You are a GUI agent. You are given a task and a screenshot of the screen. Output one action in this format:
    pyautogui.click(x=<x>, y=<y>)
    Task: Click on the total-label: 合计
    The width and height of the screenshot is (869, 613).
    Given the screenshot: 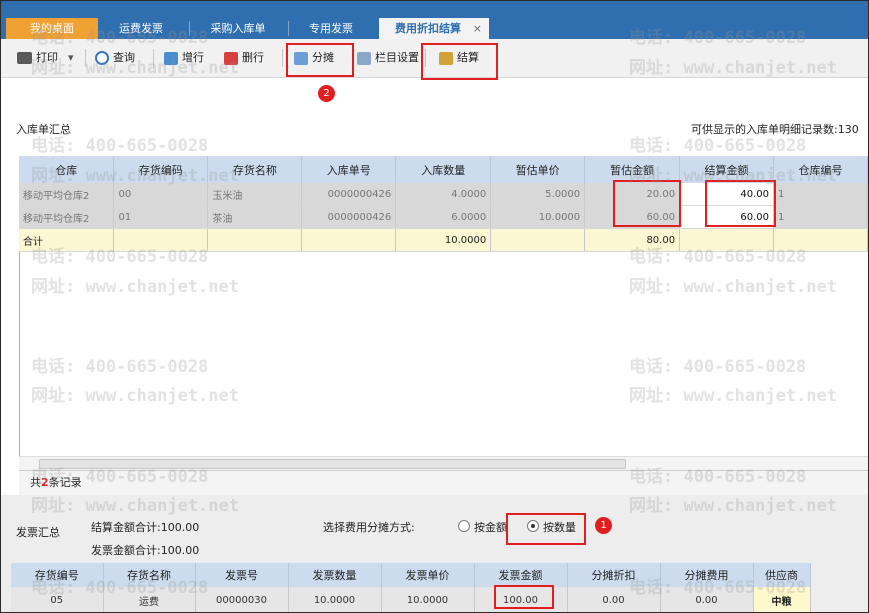 What is the action you would take?
    pyautogui.click(x=67, y=240)
    